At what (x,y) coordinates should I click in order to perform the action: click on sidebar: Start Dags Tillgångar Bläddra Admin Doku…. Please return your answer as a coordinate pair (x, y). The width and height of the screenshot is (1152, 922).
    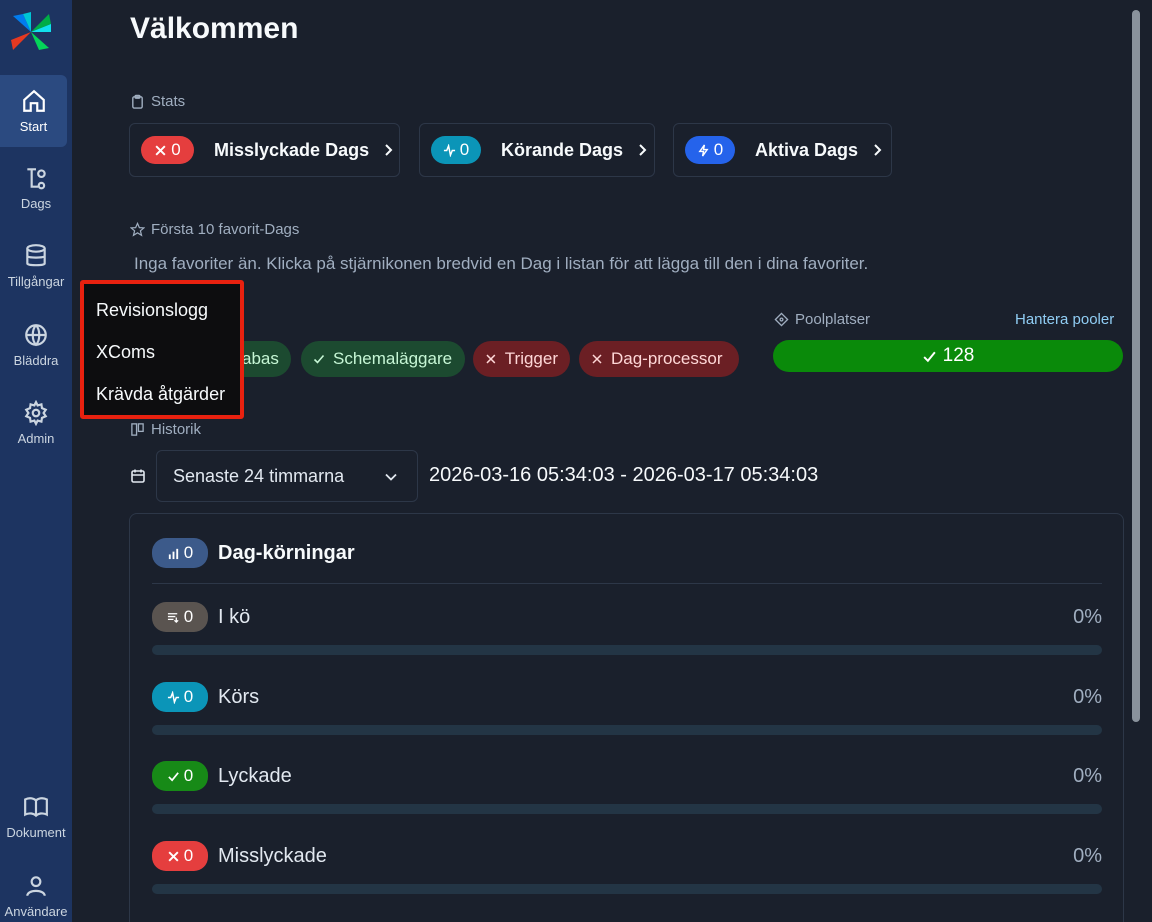
    Looking at the image, I should click on (36, 461).